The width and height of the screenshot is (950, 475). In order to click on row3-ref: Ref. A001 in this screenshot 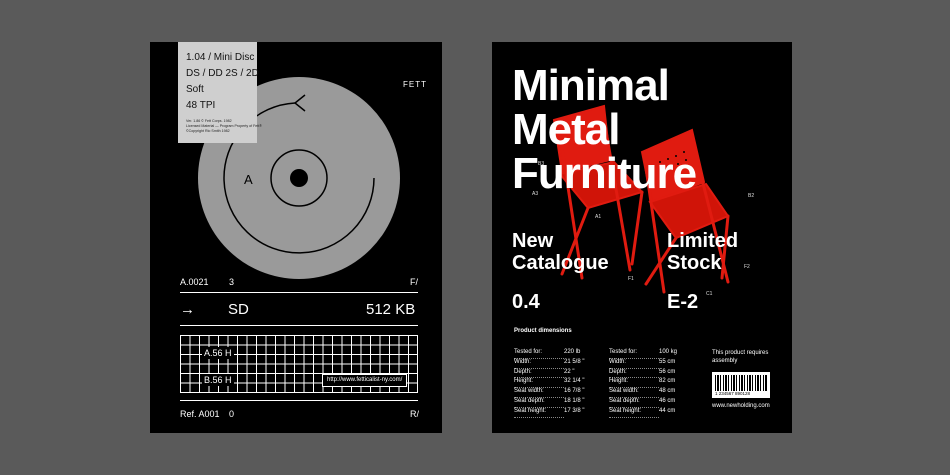, I will do `click(200, 414)`.